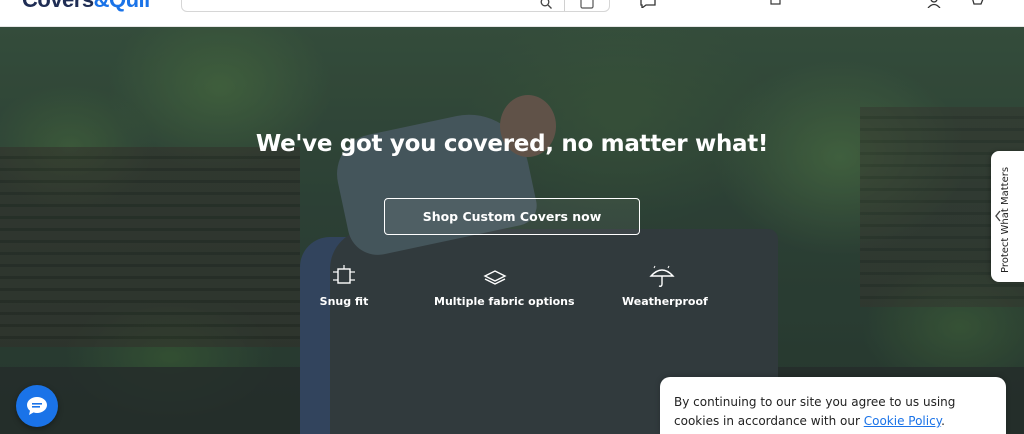 This screenshot has height=434, width=1024. I want to click on chat-button, so click(37, 406).